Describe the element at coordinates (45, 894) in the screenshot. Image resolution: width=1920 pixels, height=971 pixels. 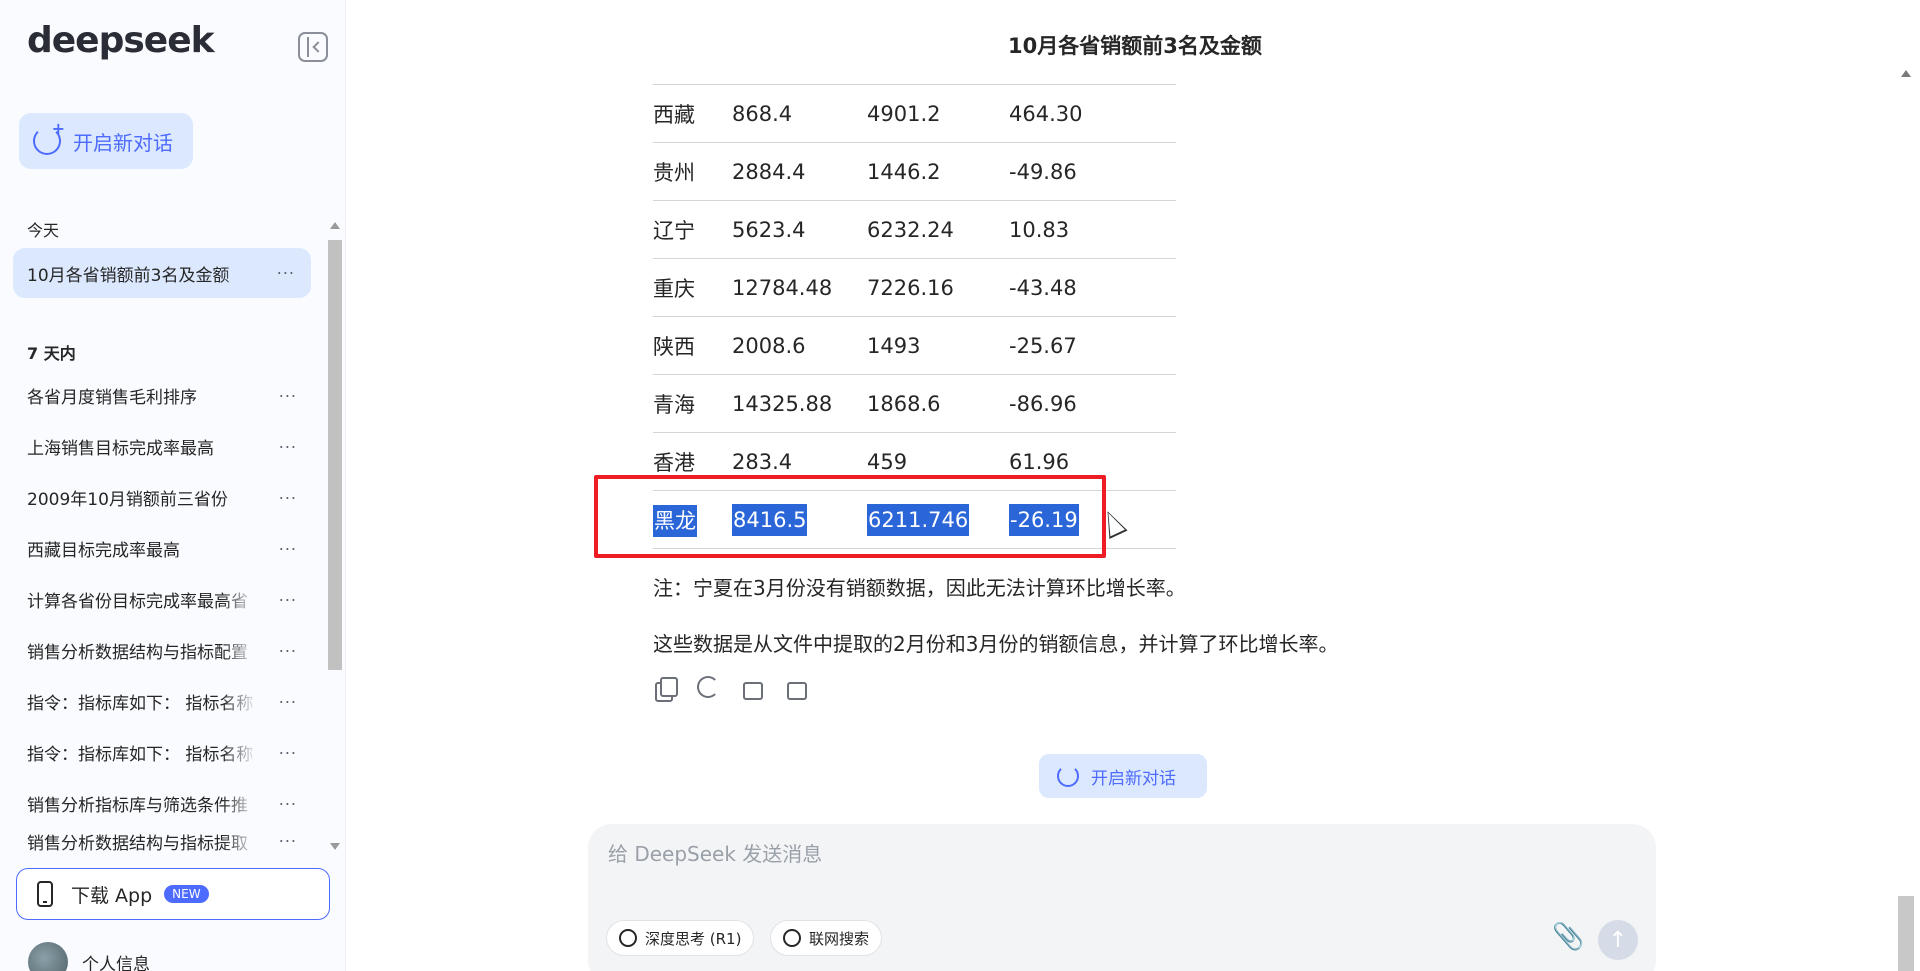
I see `phone-icon` at that location.